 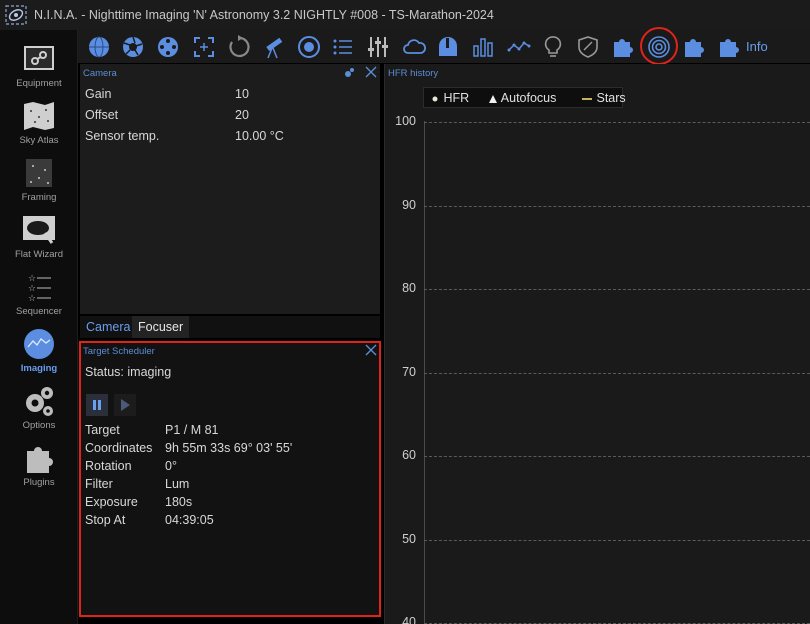 What do you see at coordinates (39, 116) in the screenshot?
I see `star-map-icon` at bounding box center [39, 116].